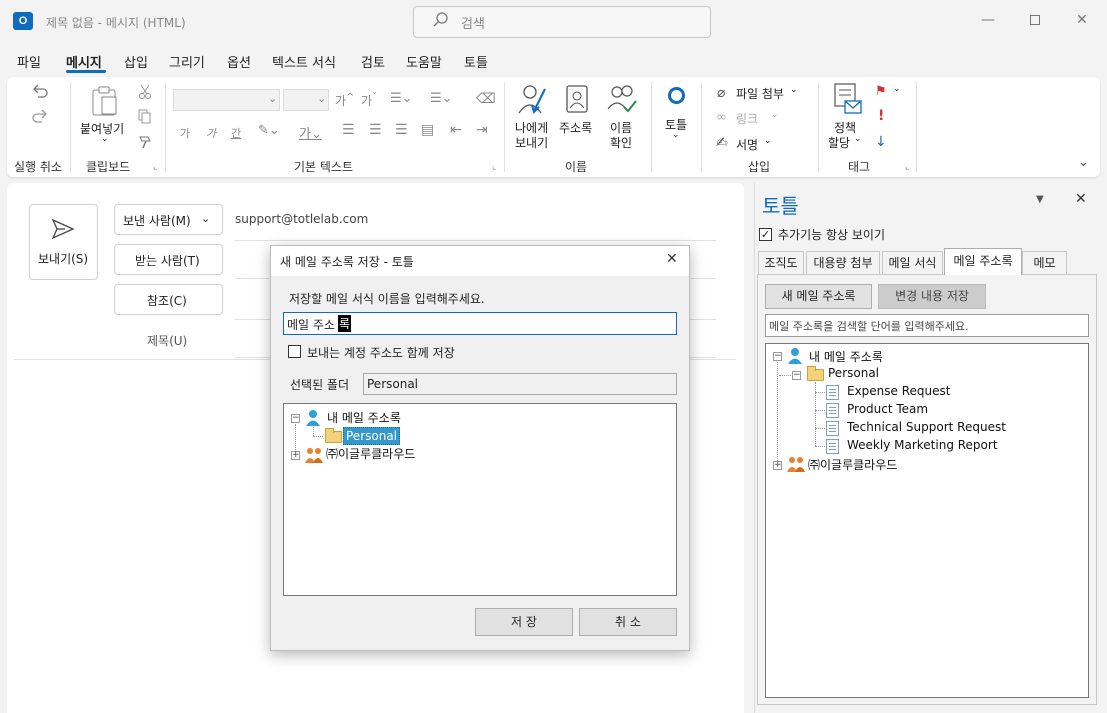 The height and width of the screenshot is (713, 1107). I want to click on policy-label-2: 할당, so click(839, 142).